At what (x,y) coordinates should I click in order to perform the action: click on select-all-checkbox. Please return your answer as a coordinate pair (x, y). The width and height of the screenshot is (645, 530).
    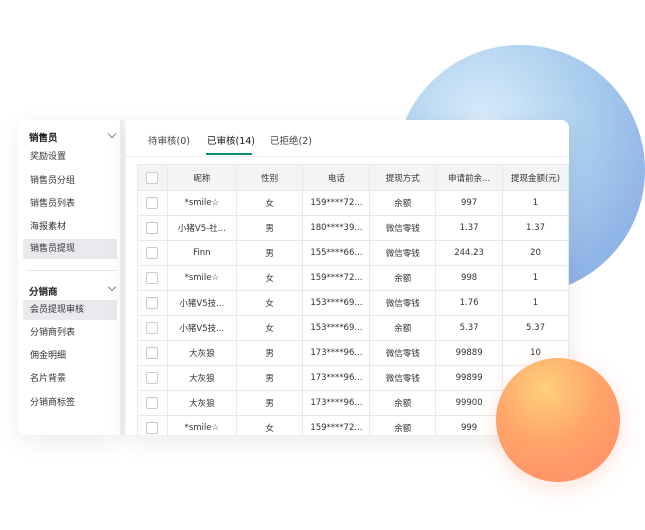
    Looking at the image, I should click on (152, 177).